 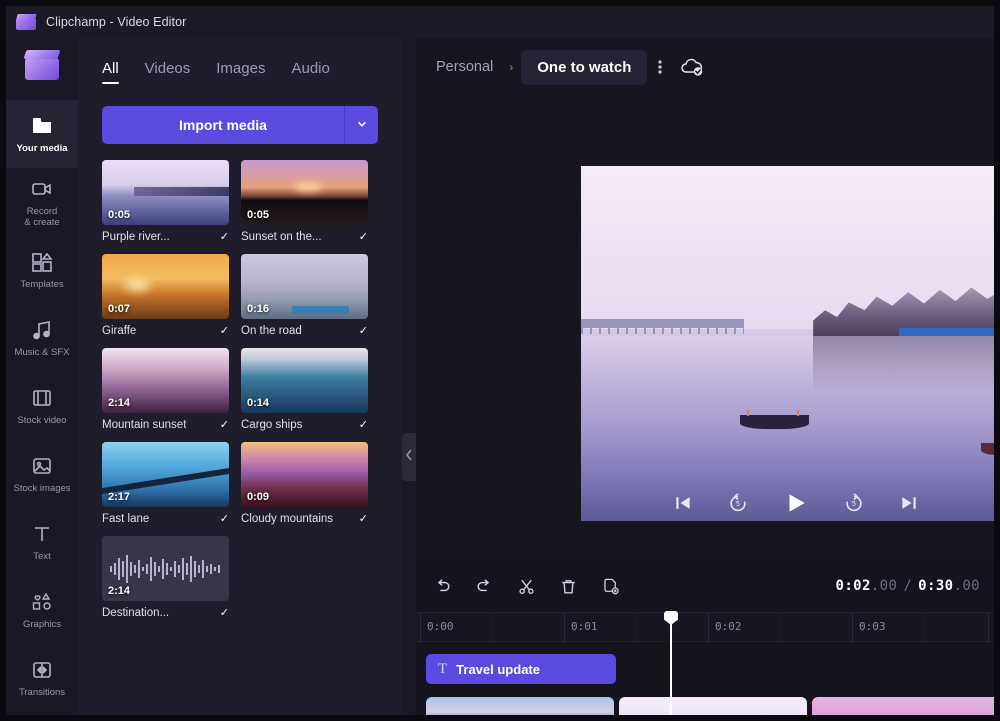 I want to click on delete-button, so click(x=568, y=586).